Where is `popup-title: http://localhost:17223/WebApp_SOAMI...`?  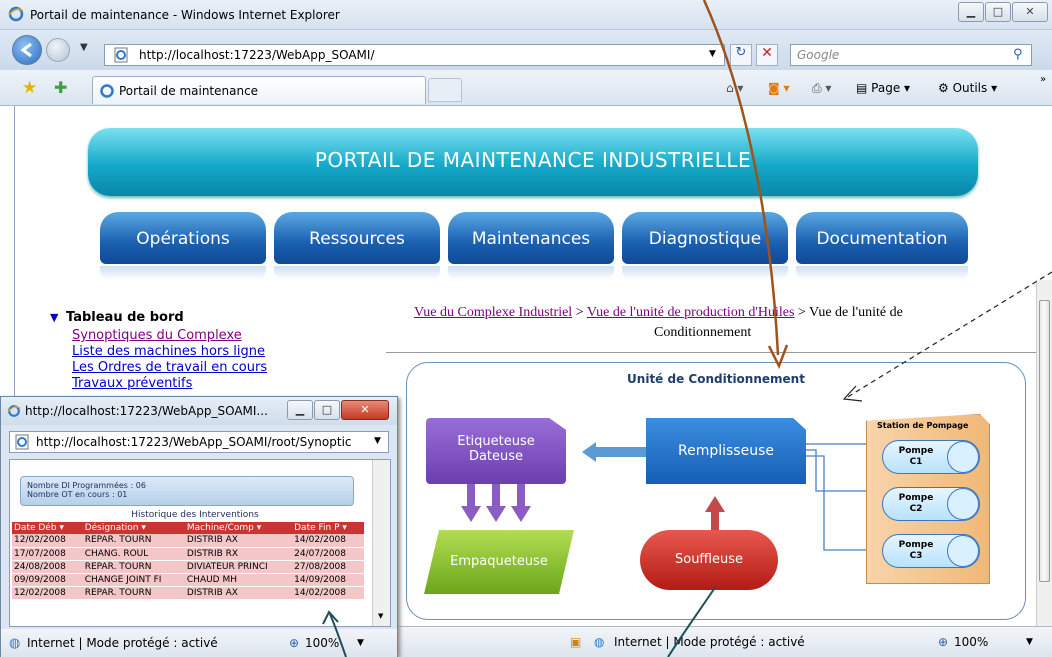 popup-title: http://localhost:17223/WebApp_SOAMI... is located at coordinates (146, 411).